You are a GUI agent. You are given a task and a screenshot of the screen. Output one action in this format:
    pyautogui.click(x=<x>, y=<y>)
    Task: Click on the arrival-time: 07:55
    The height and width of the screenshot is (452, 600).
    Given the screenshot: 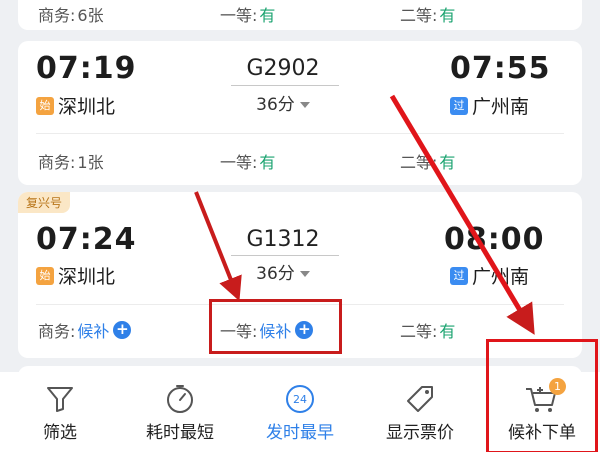 What is the action you would take?
    pyautogui.click(x=500, y=68)
    